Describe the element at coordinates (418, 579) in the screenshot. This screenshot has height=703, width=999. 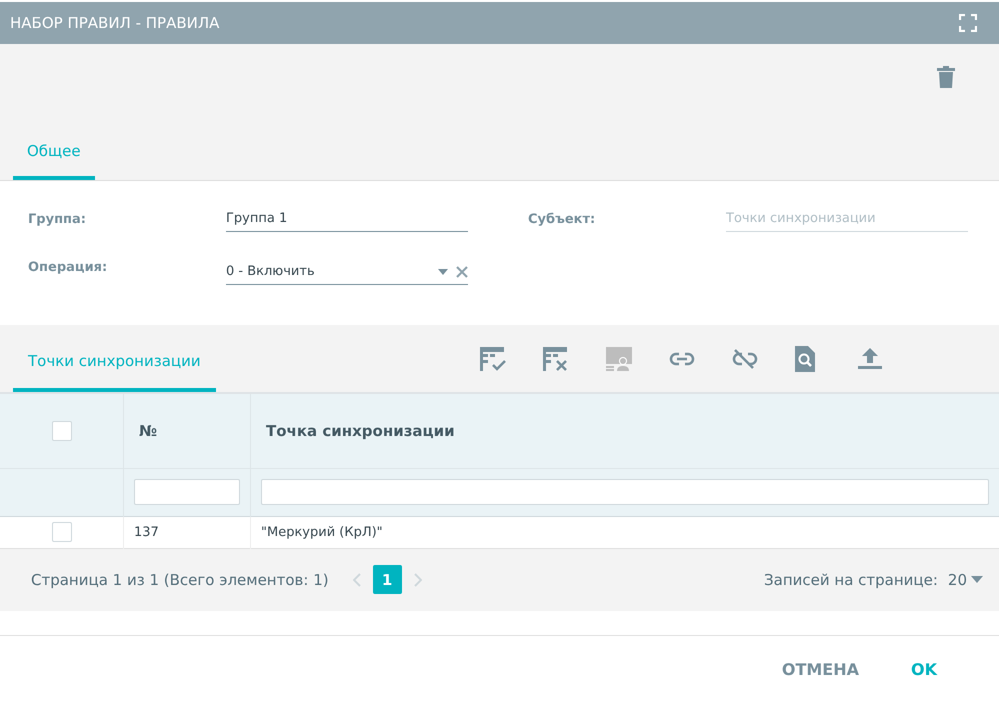
I see `next-page-icon` at that location.